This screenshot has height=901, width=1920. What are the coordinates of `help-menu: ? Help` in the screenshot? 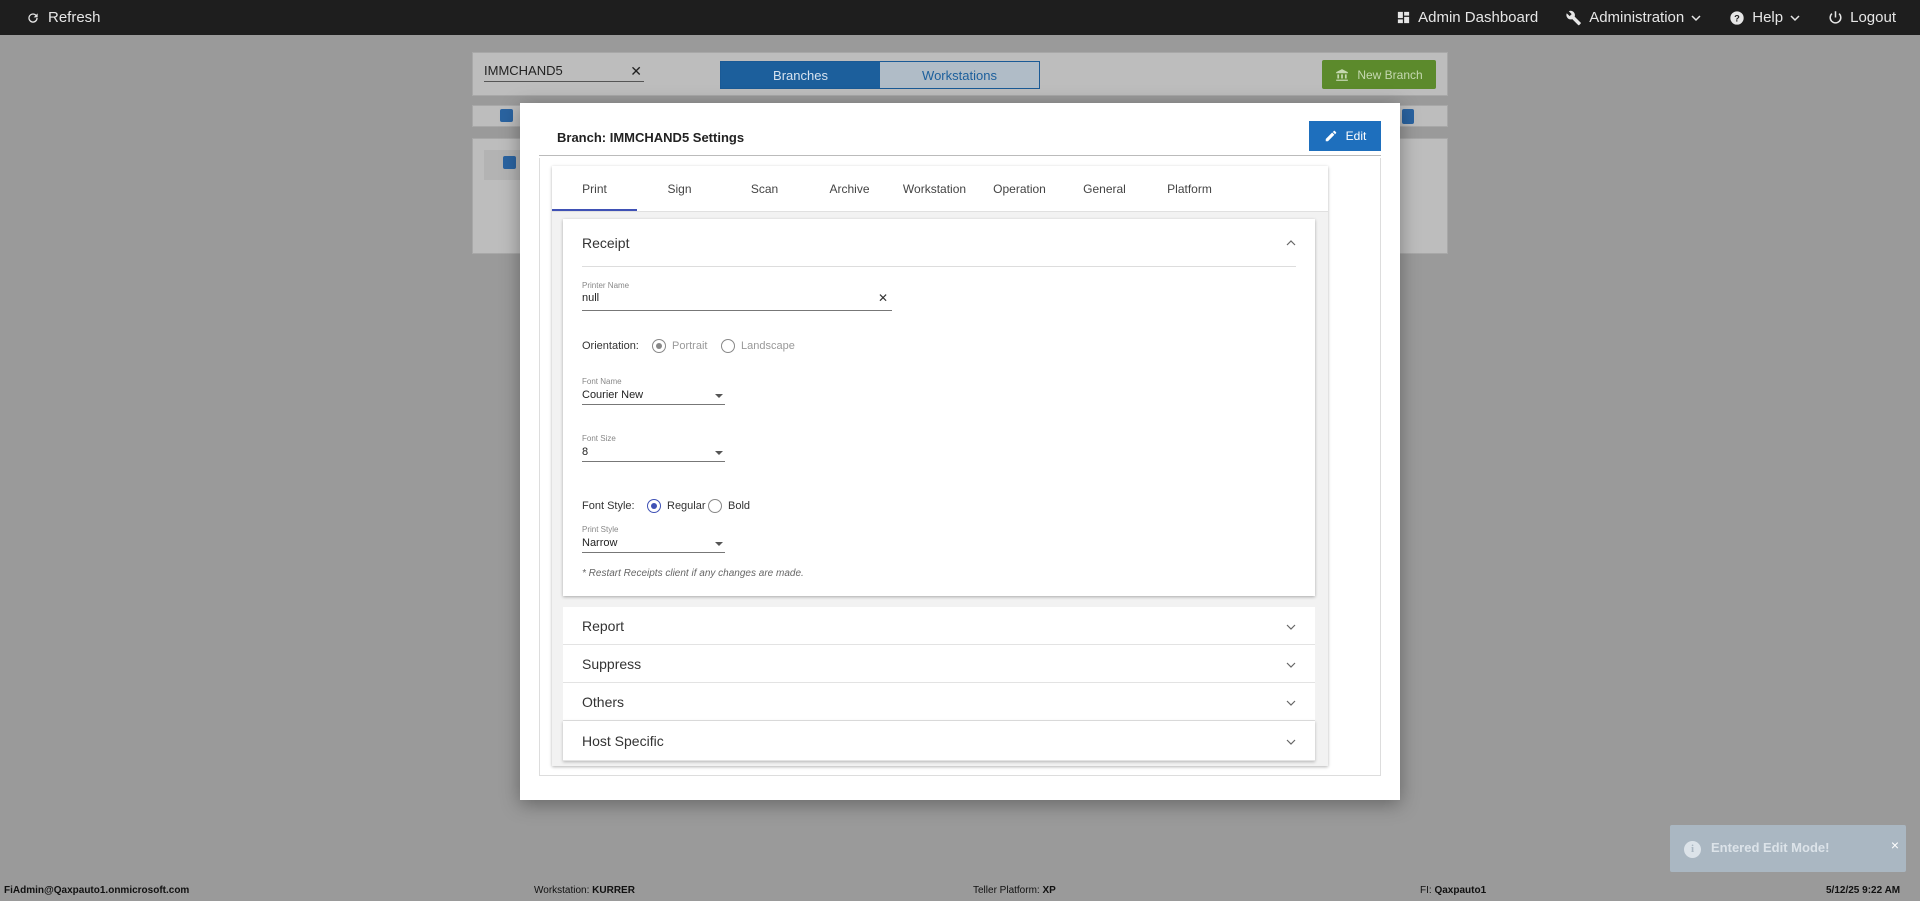 It's located at (1764, 17).